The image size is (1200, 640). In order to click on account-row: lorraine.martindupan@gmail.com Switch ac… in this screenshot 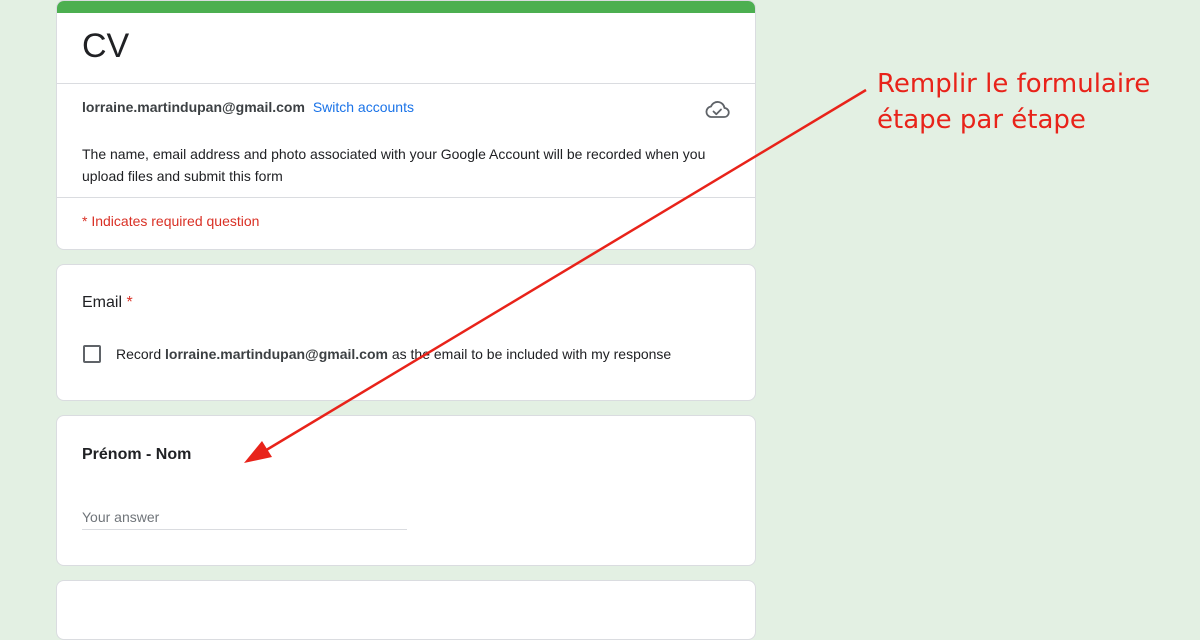, I will do `click(248, 107)`.